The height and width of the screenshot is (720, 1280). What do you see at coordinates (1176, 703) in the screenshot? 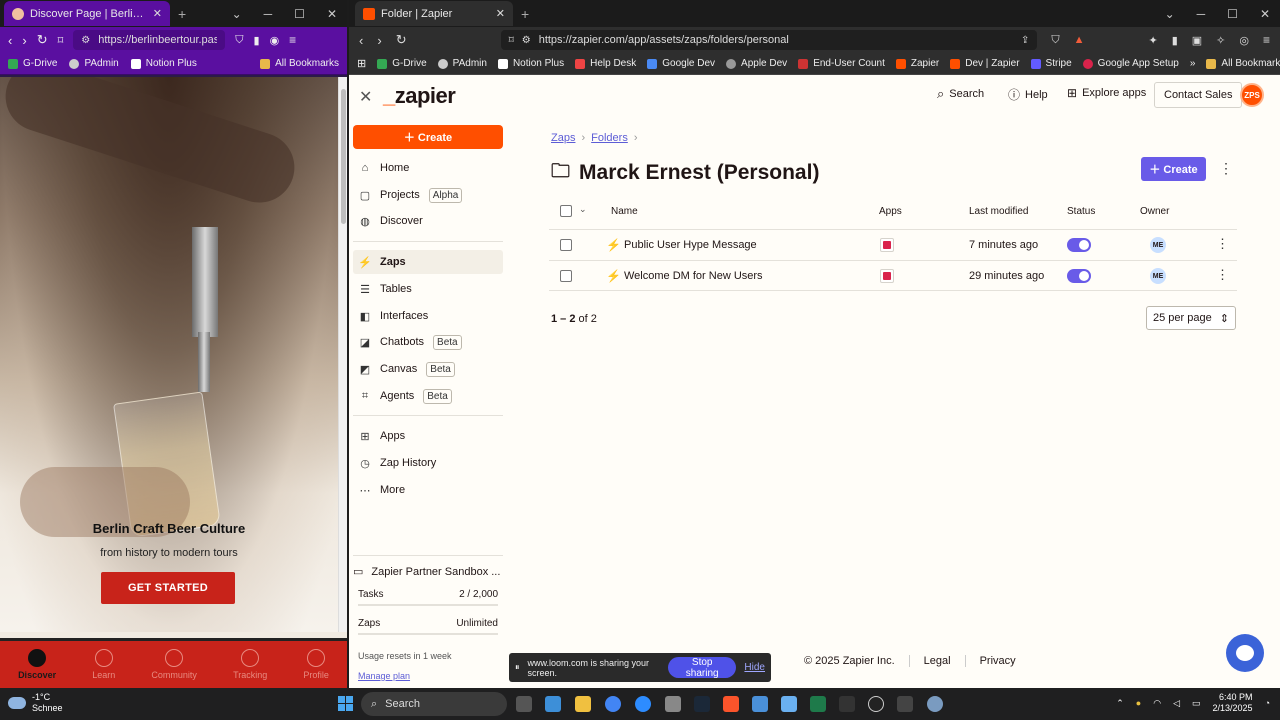
I see `volume-icon: ◁` at bounding box center [1176, 703].